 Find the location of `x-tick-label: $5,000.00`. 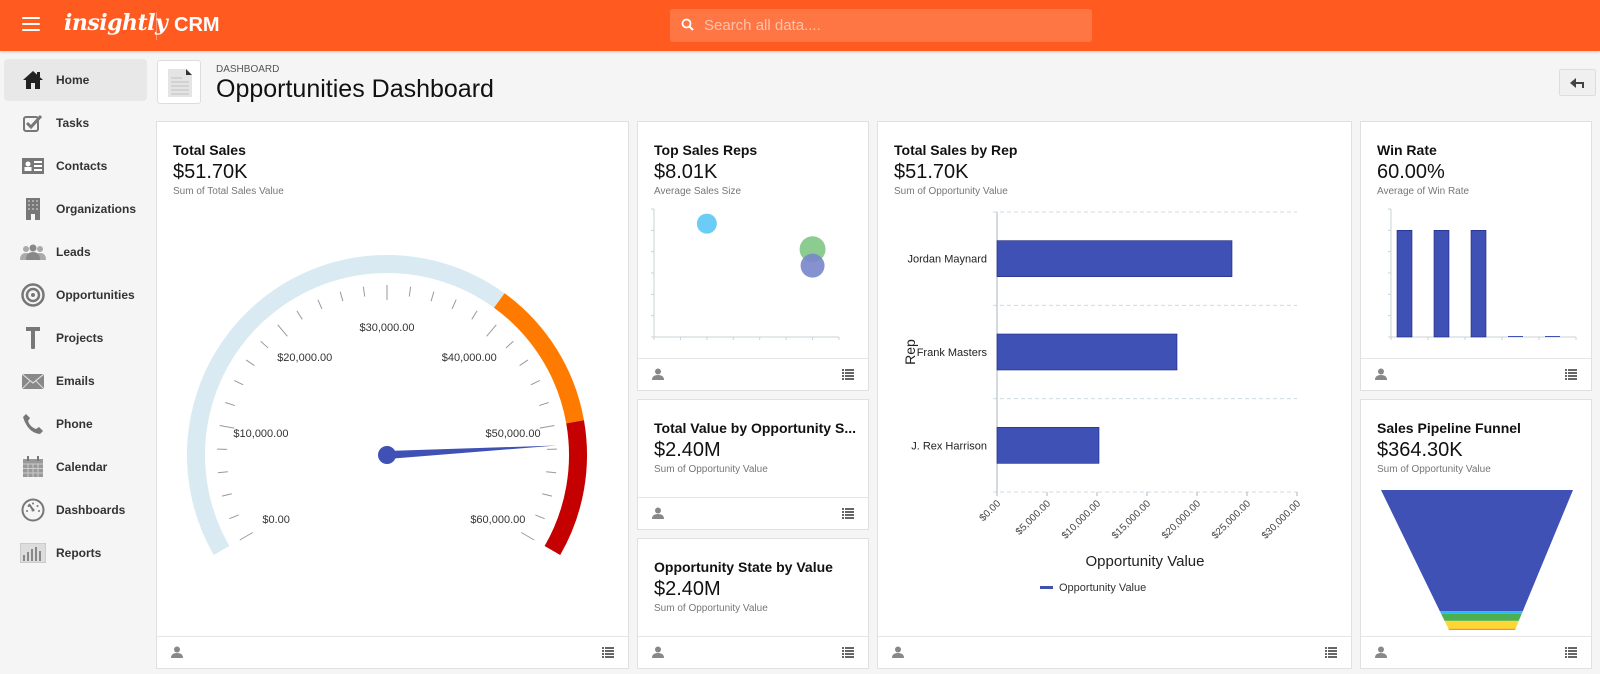

x-tick-label: $5,000.00 is located at coordinates (1034, 518).